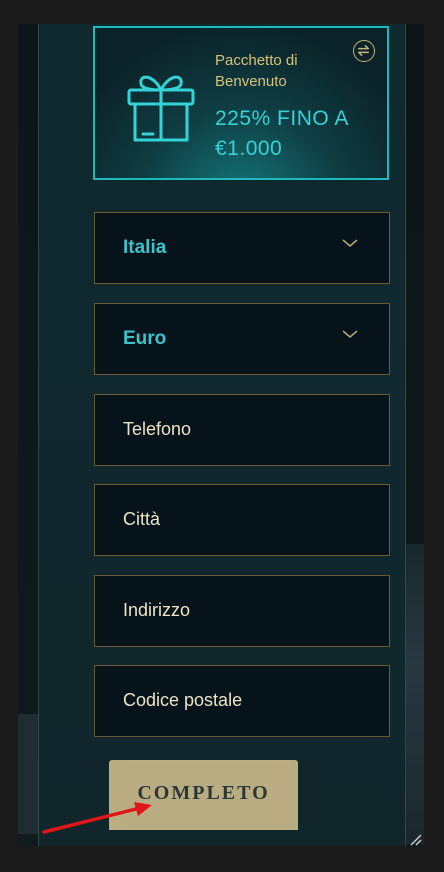 This screenshot has height=872, width=444. What do you see at coordinates (28, 774) in the screenshot?
I see `background-art-left` at bounding box center [28, 774].